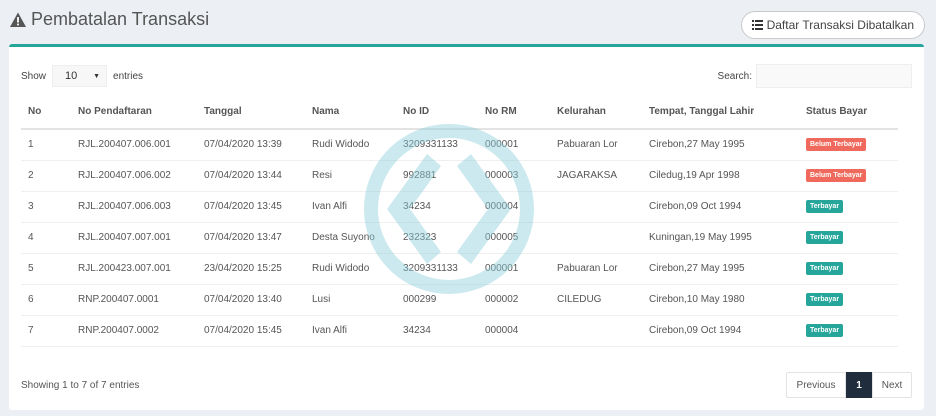 The image size is (936, 416). I want to click on cell-no: 1, so click(46, 145).